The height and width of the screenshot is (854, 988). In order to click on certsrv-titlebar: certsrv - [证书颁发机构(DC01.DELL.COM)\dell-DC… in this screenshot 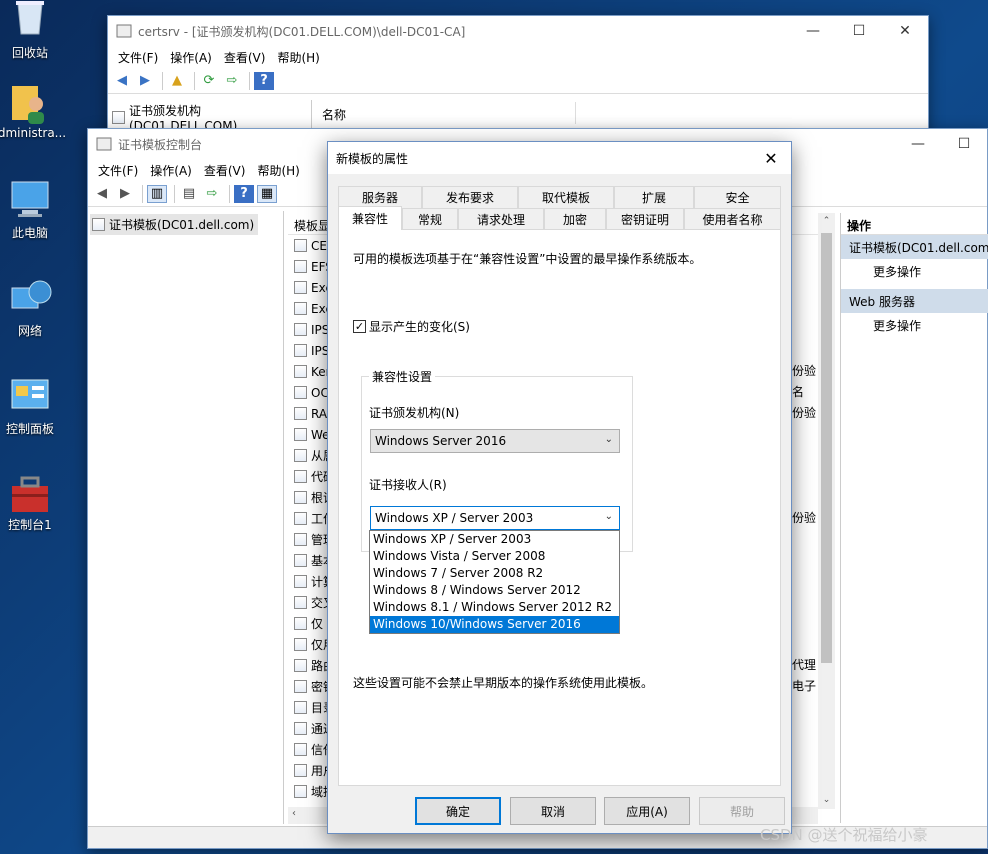, I will do `click(518, 31)`.